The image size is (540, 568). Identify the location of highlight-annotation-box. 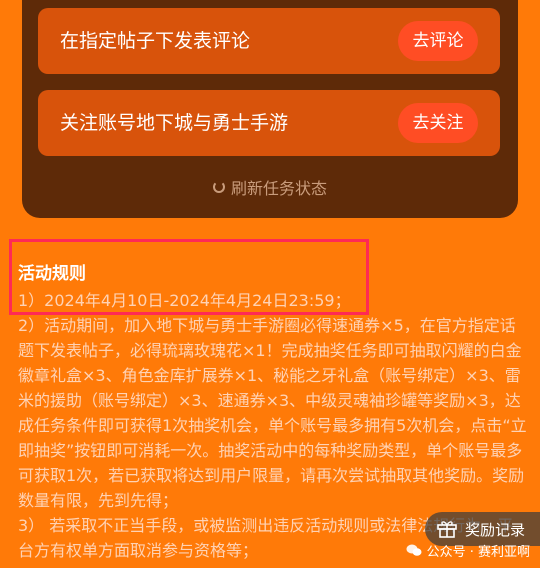
(189, 277).